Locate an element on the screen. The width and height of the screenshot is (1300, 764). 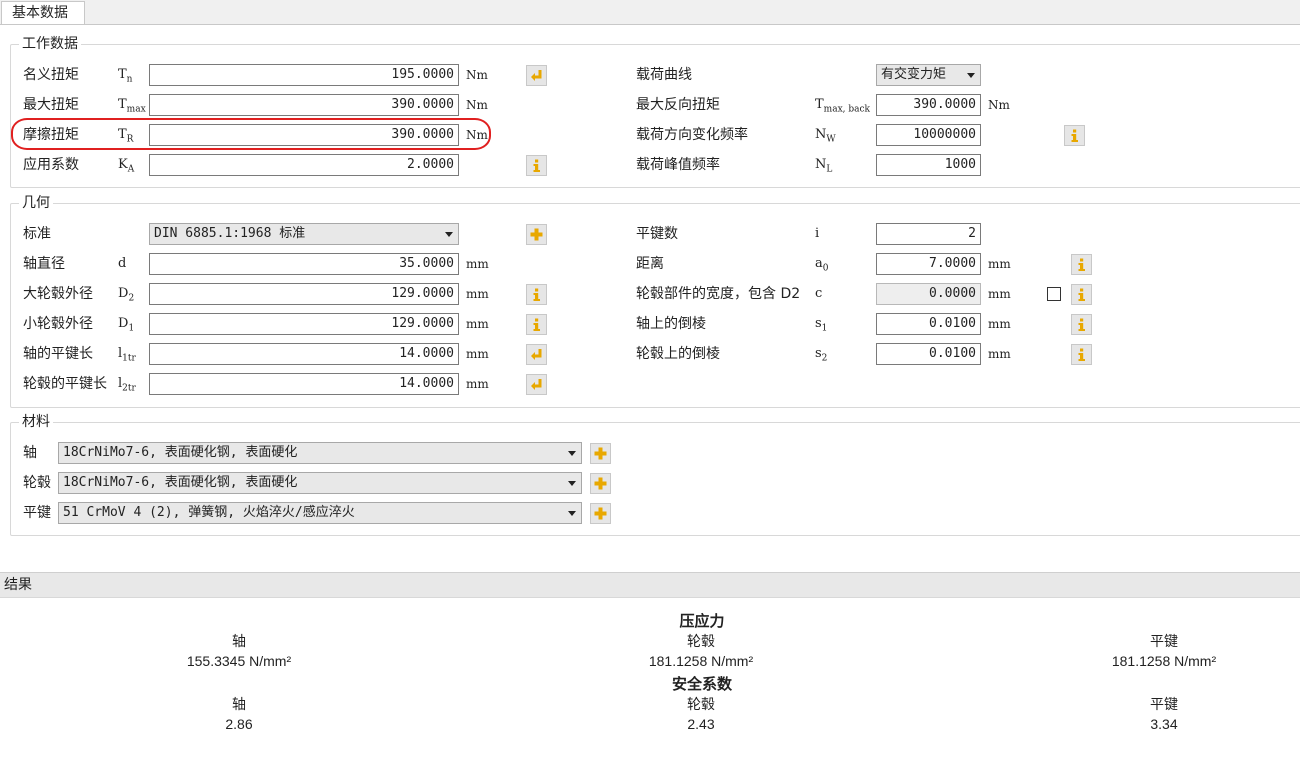
load-direction-frequency-info-button is located at coordinates (1074, 135).